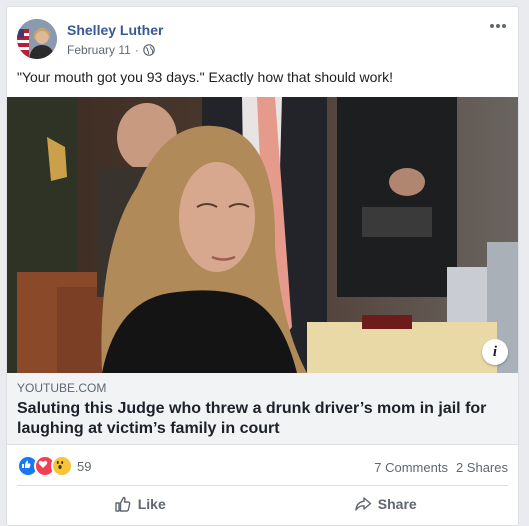  Describe the element at coordinates (262, 37) in the screenshot. I see `post-header: Shelley Luther February 11 ·` at that location.